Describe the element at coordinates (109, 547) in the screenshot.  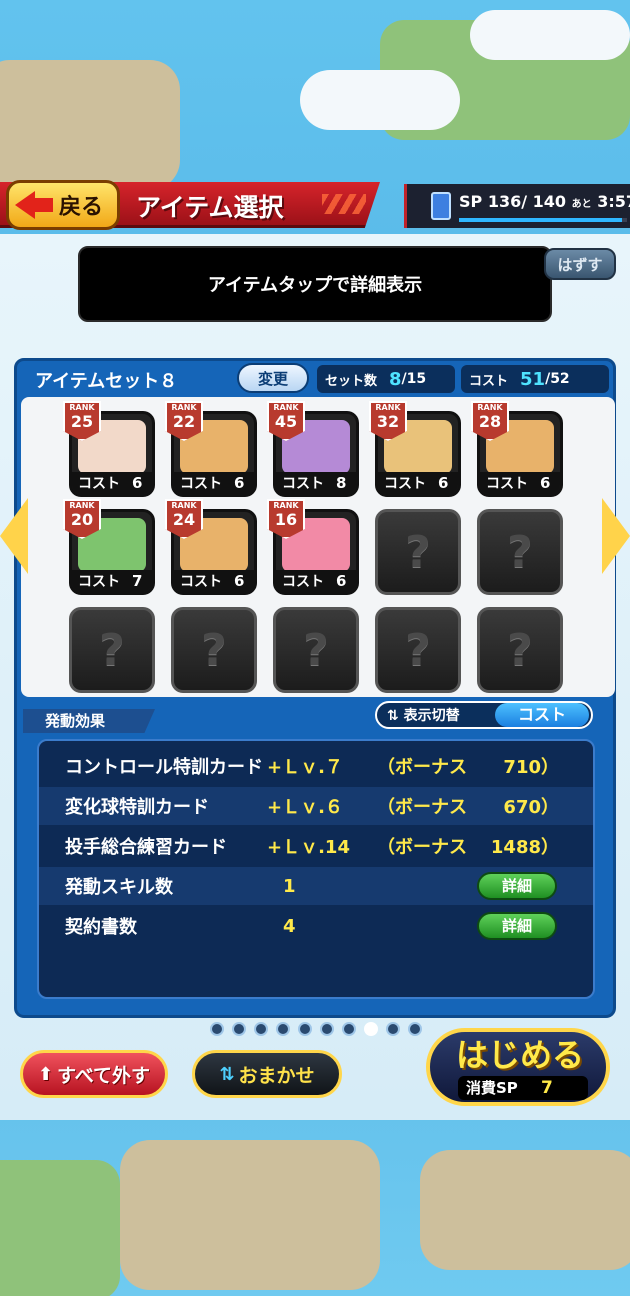
I see `item-slot: コスト 7 RANK 20` at that location.